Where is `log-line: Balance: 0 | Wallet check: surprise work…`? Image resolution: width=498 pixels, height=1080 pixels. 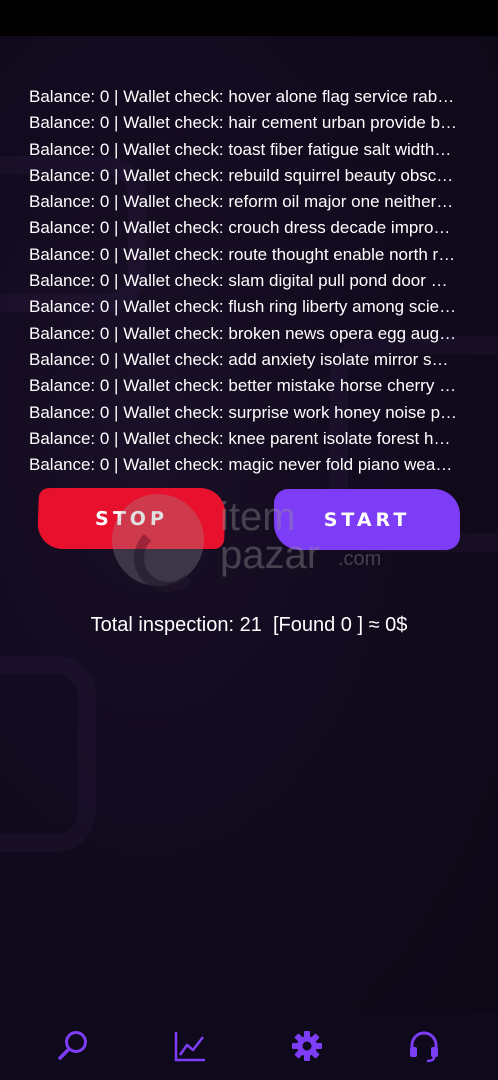
log-line: Balance: 0 | Wallet check: surprise work… is located at coordinates (243, 412).